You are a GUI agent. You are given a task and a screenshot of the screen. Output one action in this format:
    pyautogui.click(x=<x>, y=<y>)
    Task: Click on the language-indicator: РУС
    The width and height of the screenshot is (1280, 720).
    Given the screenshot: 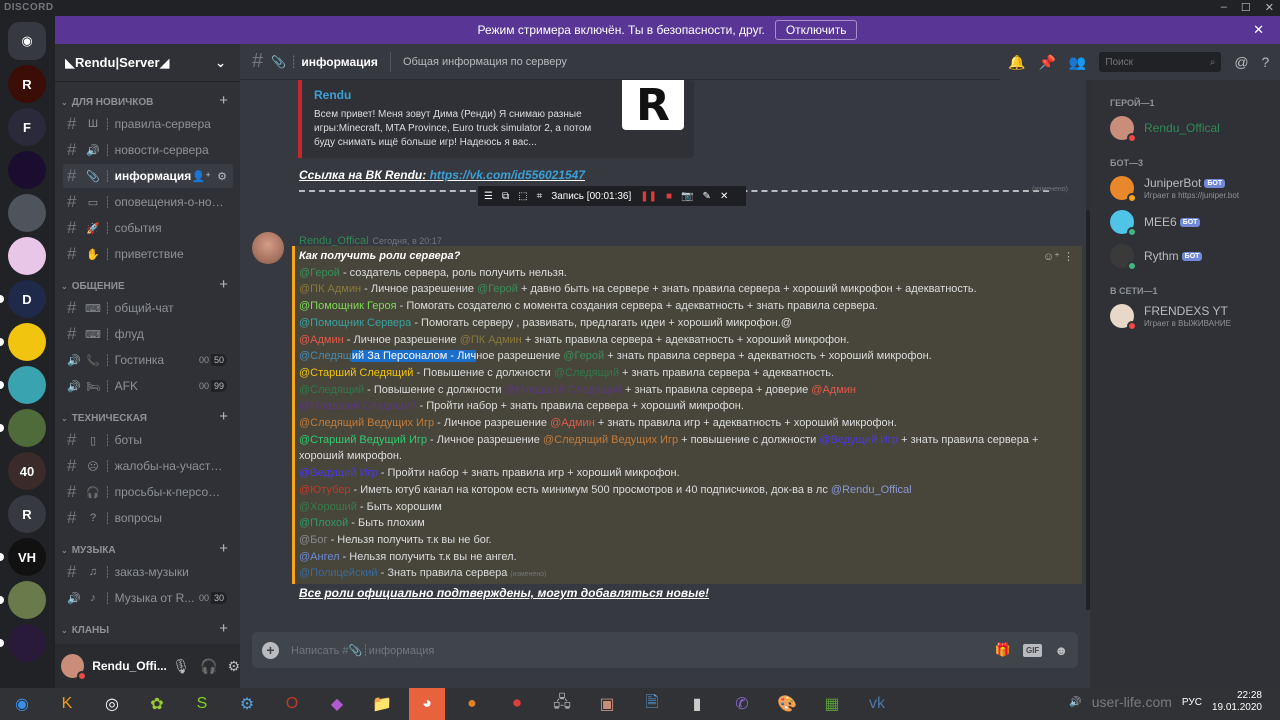 What is the action you would take?
    pyautogui.click(x=1192, y=702)
    